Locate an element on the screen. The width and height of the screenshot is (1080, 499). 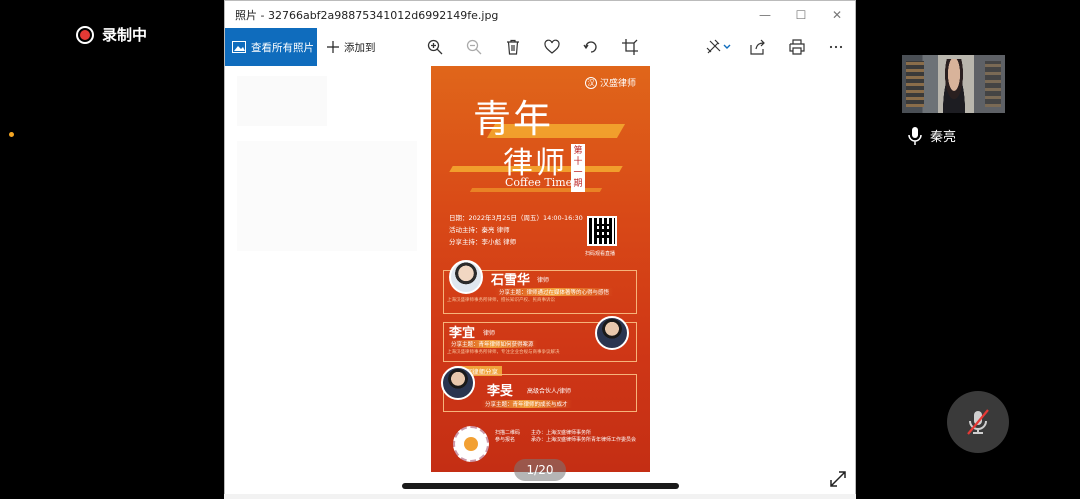
status-dot is located at coordinates (11, 134).